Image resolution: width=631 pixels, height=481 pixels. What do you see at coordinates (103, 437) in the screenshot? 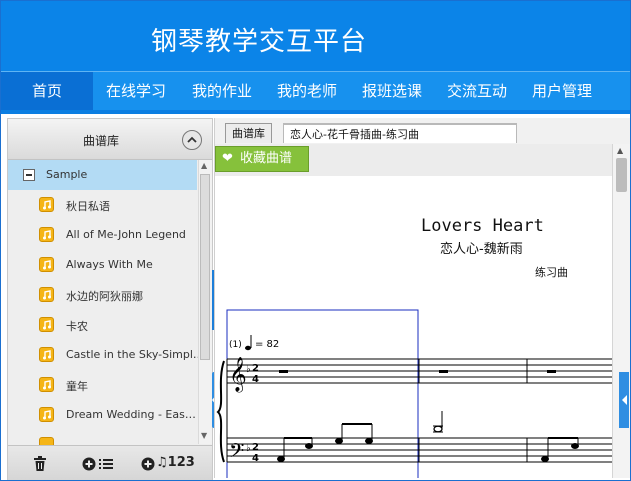
I see `list-item-partial` at bounding box center [103, 437].